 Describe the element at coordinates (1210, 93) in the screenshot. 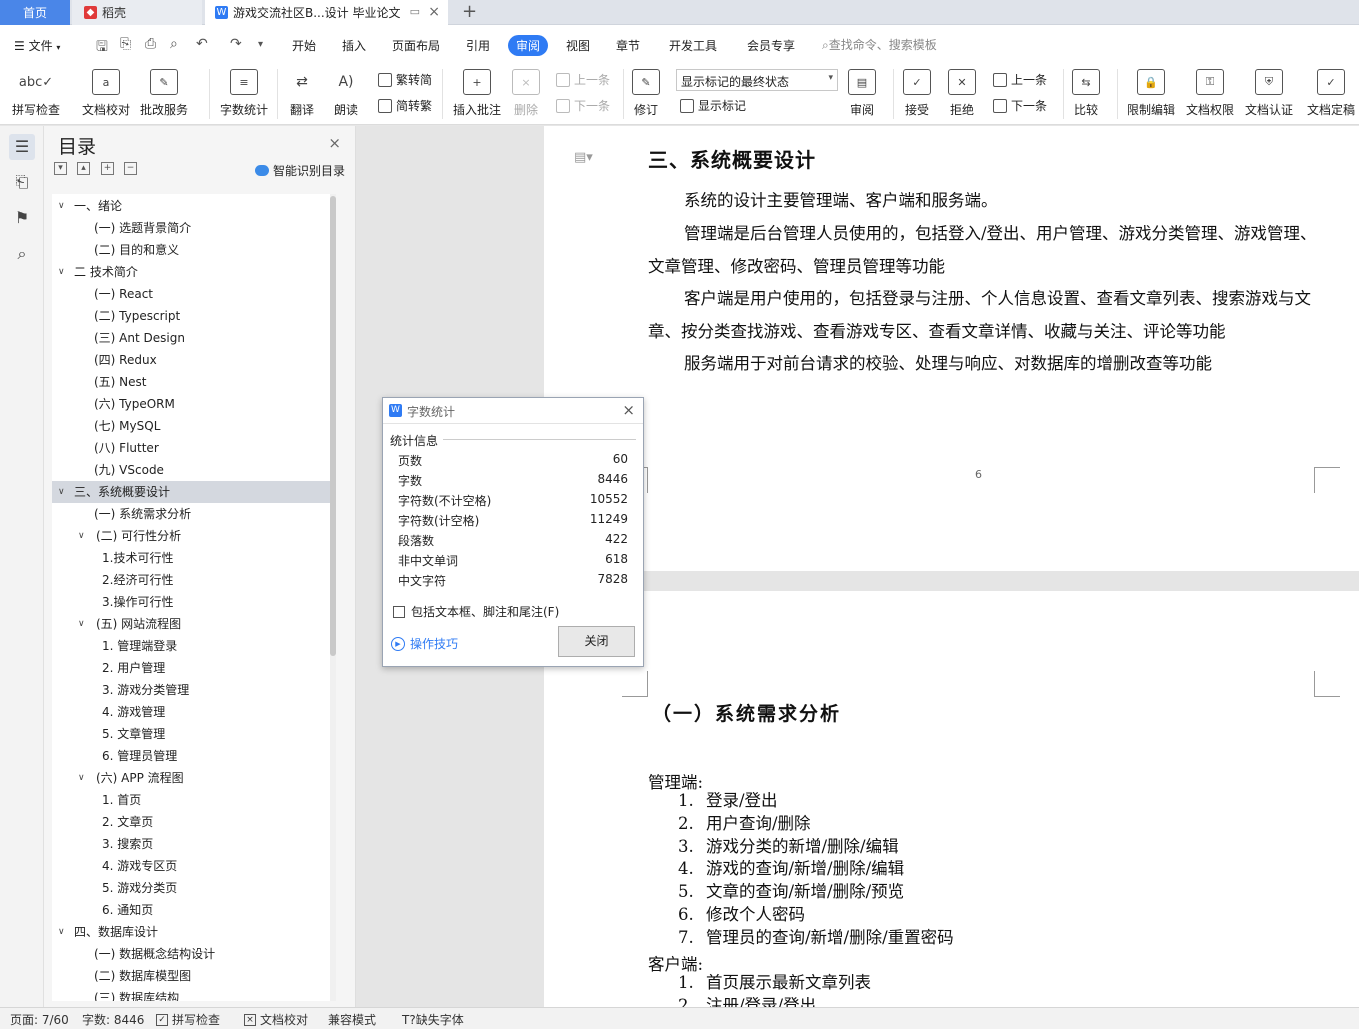

I see `doc-permission-button: ⚿ 文档权限` at that location.